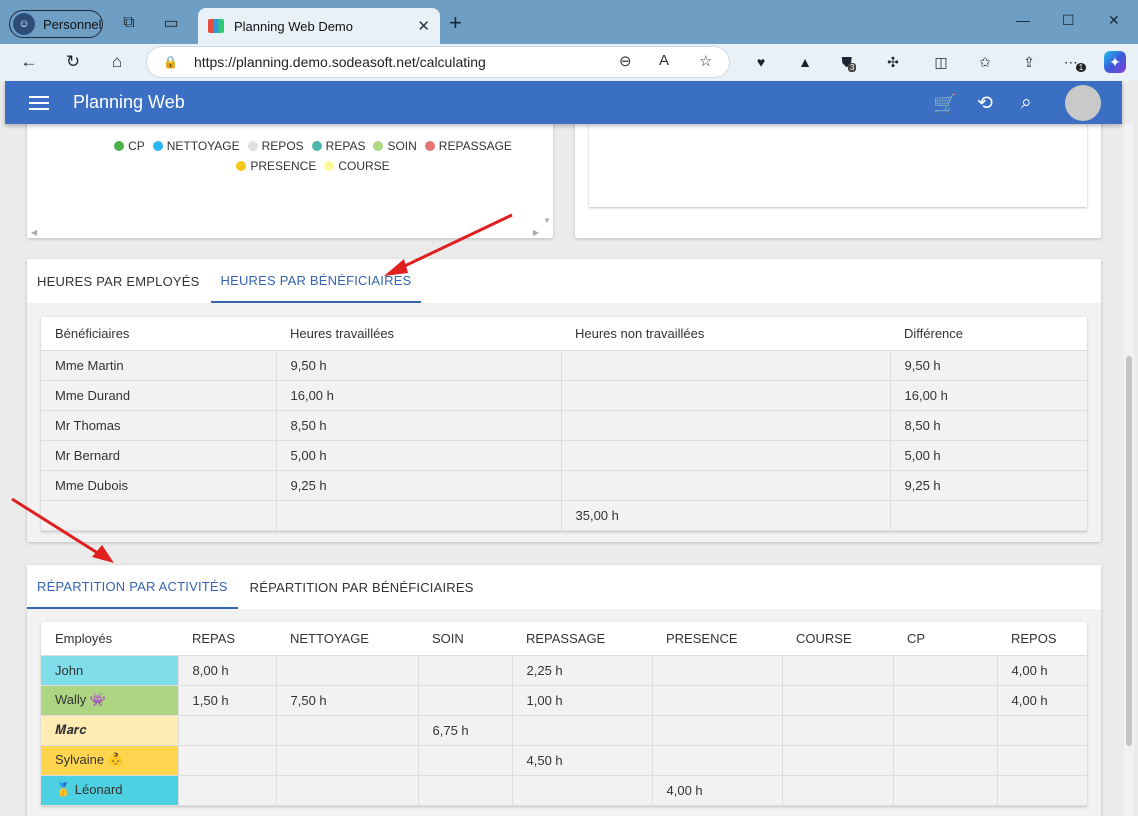 The image size is (1138, 816). Describe the element at coordinates (985, 62) in the screenshot. I see `favorites-icon: ✩` at that location.